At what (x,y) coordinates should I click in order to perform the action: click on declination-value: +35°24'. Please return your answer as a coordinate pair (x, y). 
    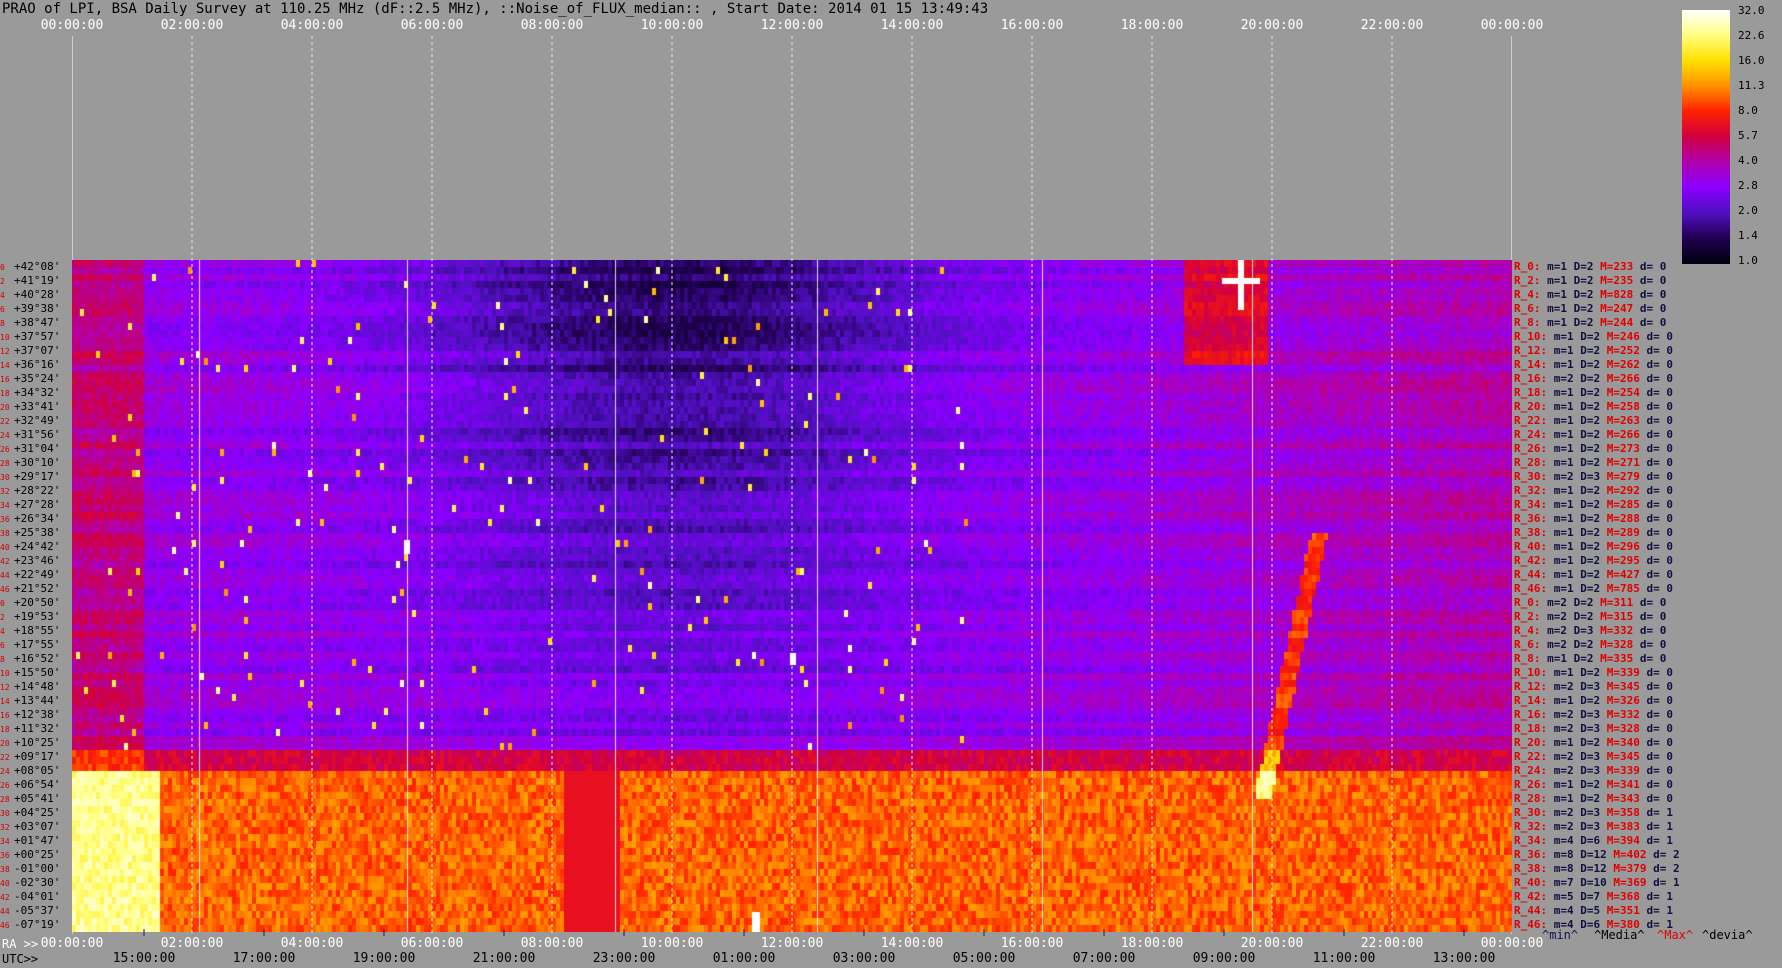
    Looking at the image, I should click on (37, 378).